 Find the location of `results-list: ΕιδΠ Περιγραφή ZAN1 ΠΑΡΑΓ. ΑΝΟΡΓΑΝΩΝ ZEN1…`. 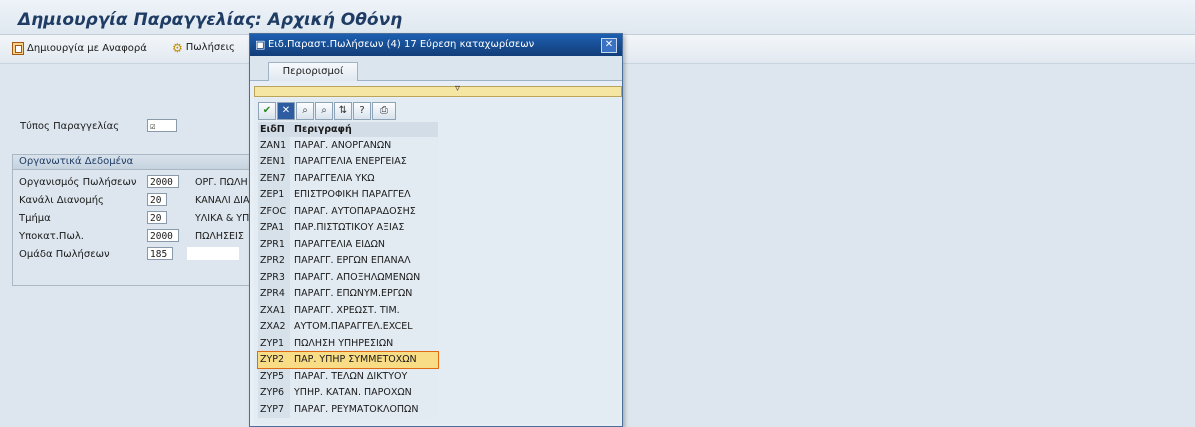

results-list: ΕιδΠ Περιγραφή ZAN1 ΠΑΡΑΓ. ΑΝΟΡΓΑΝΩΝ ZEN1… is located at coordinates (348, 270).